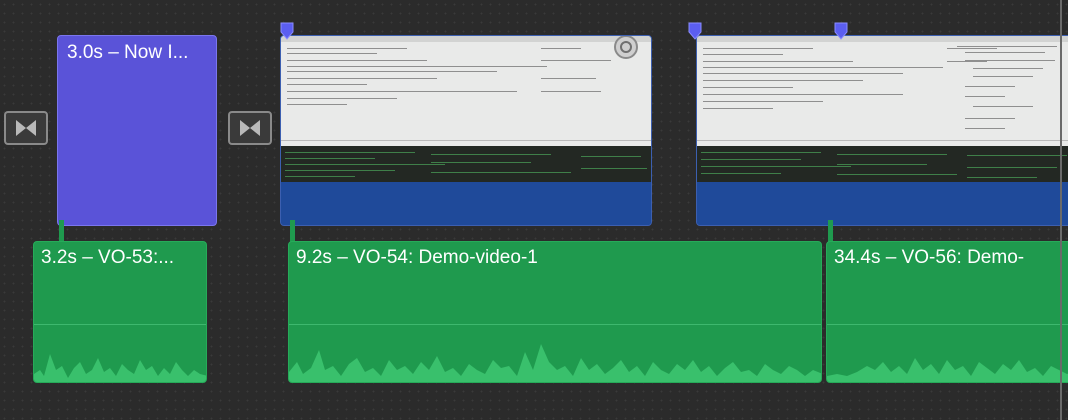 The image size is (1068, 420). I want to click on audio-clip-label: 34.4s – VO-56: Demo-, so click(929, 257).